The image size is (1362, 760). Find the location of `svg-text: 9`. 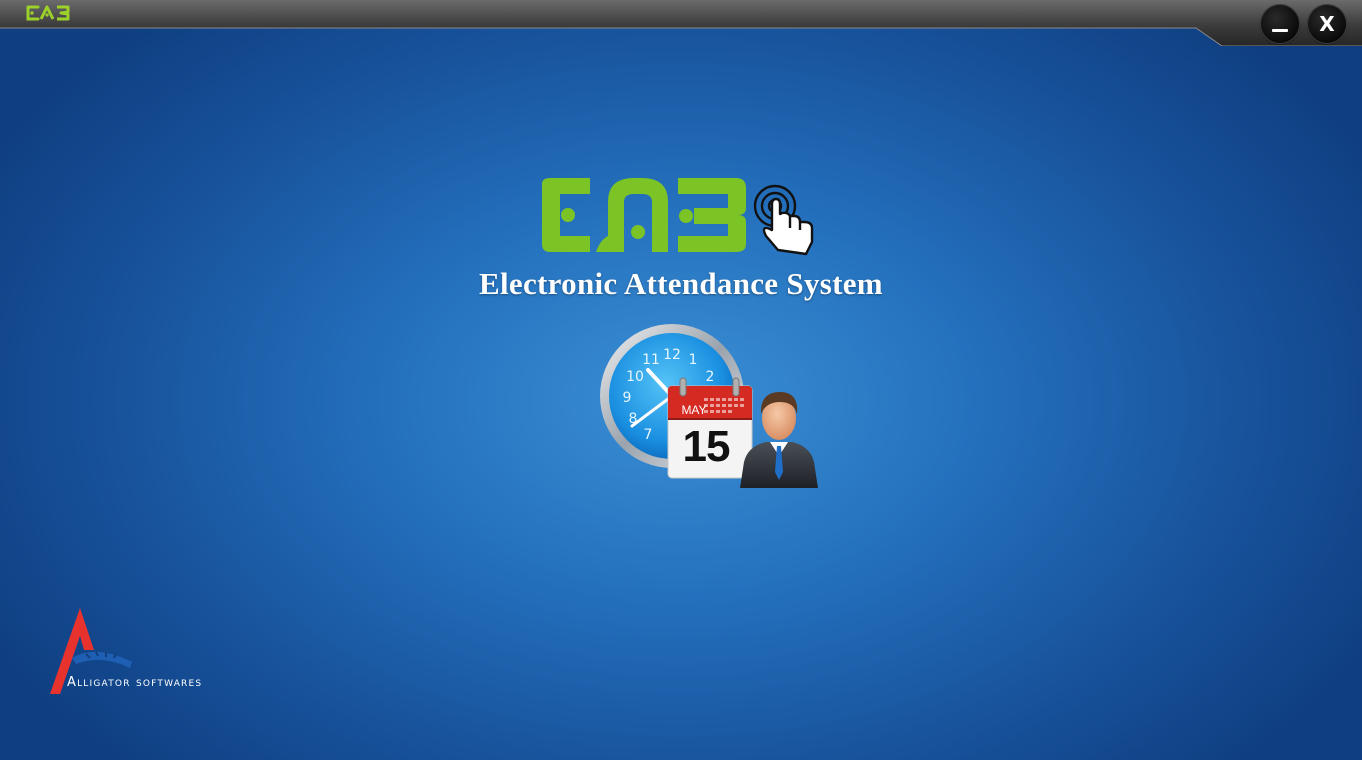

svg-text: 9 is located at coordinates (627, 398).